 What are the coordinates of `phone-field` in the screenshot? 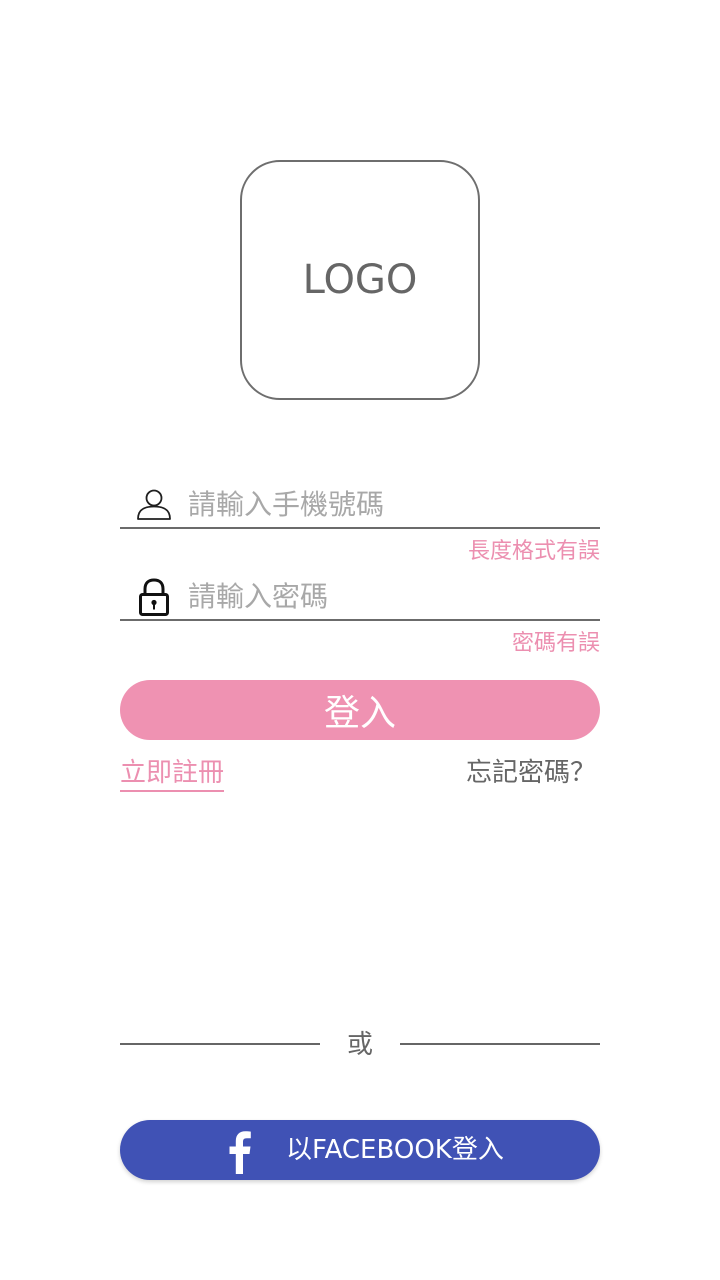 It's located at (360, 505).